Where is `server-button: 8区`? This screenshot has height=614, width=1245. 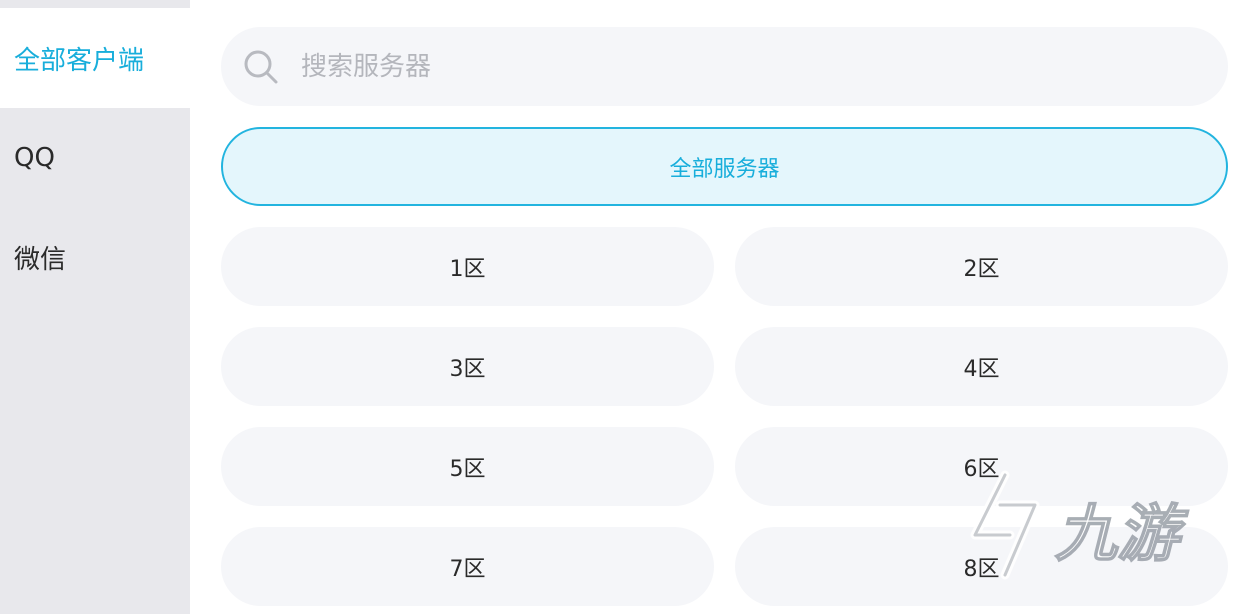 server-button: 8区 is located at coordinates (981, 566).